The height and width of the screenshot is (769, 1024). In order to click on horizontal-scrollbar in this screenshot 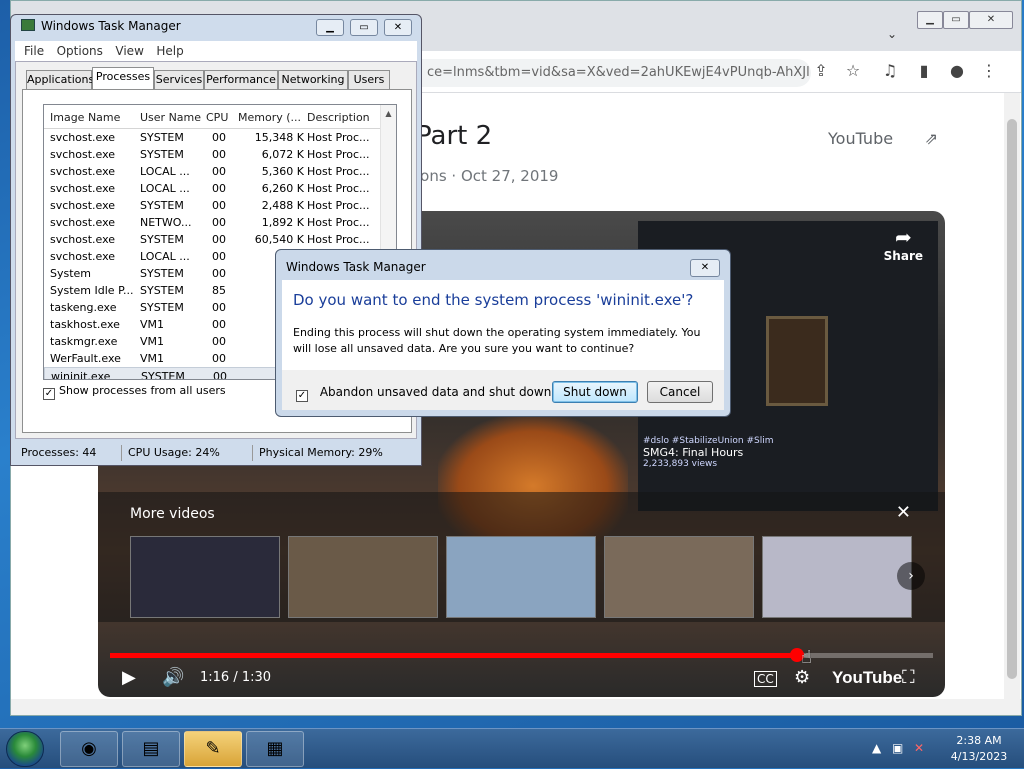, I will do `click(516, 707)`.